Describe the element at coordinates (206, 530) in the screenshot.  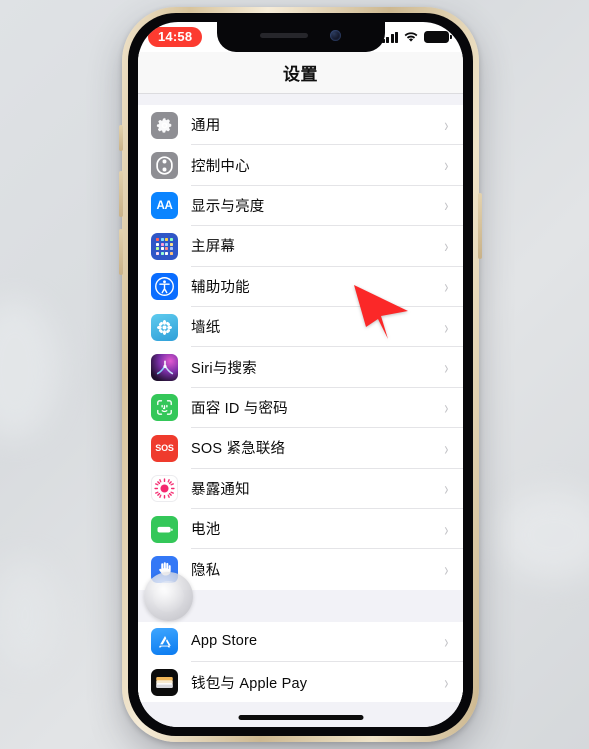
I see `settings-row-text: 电池` at that location.